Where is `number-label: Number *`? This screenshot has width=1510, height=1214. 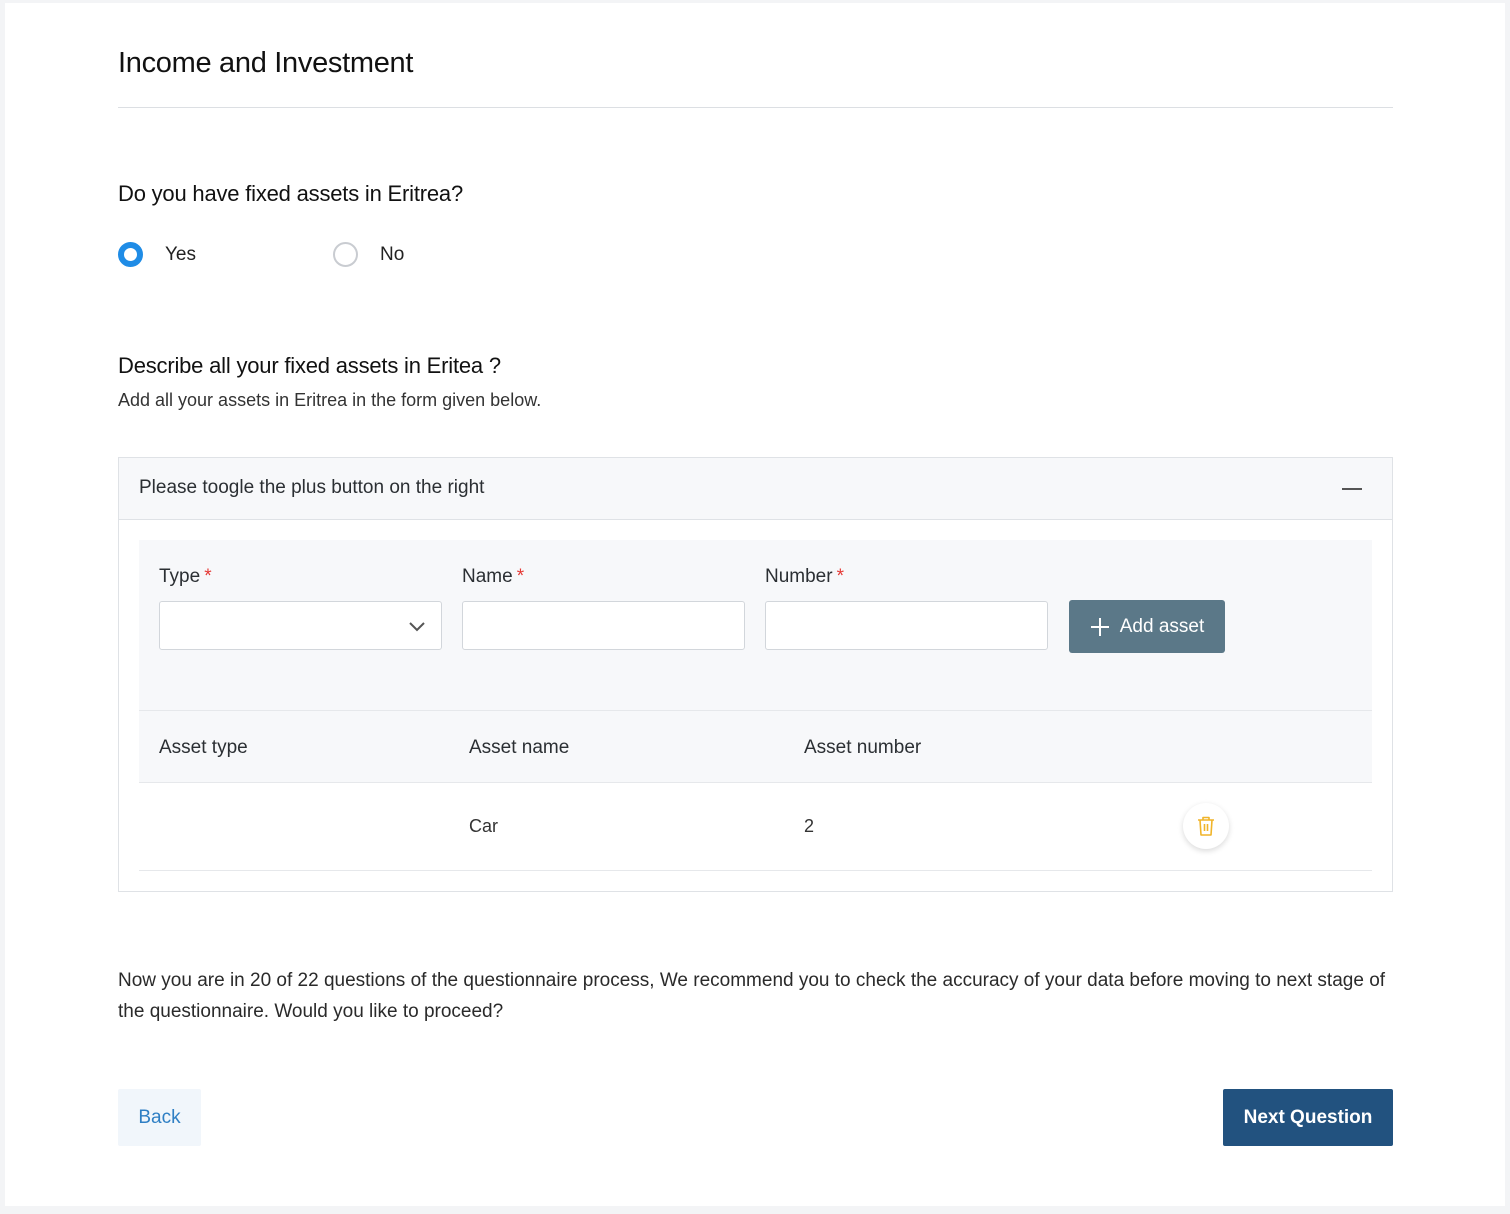
number-label: Number * is located at coordinates (804, 576).